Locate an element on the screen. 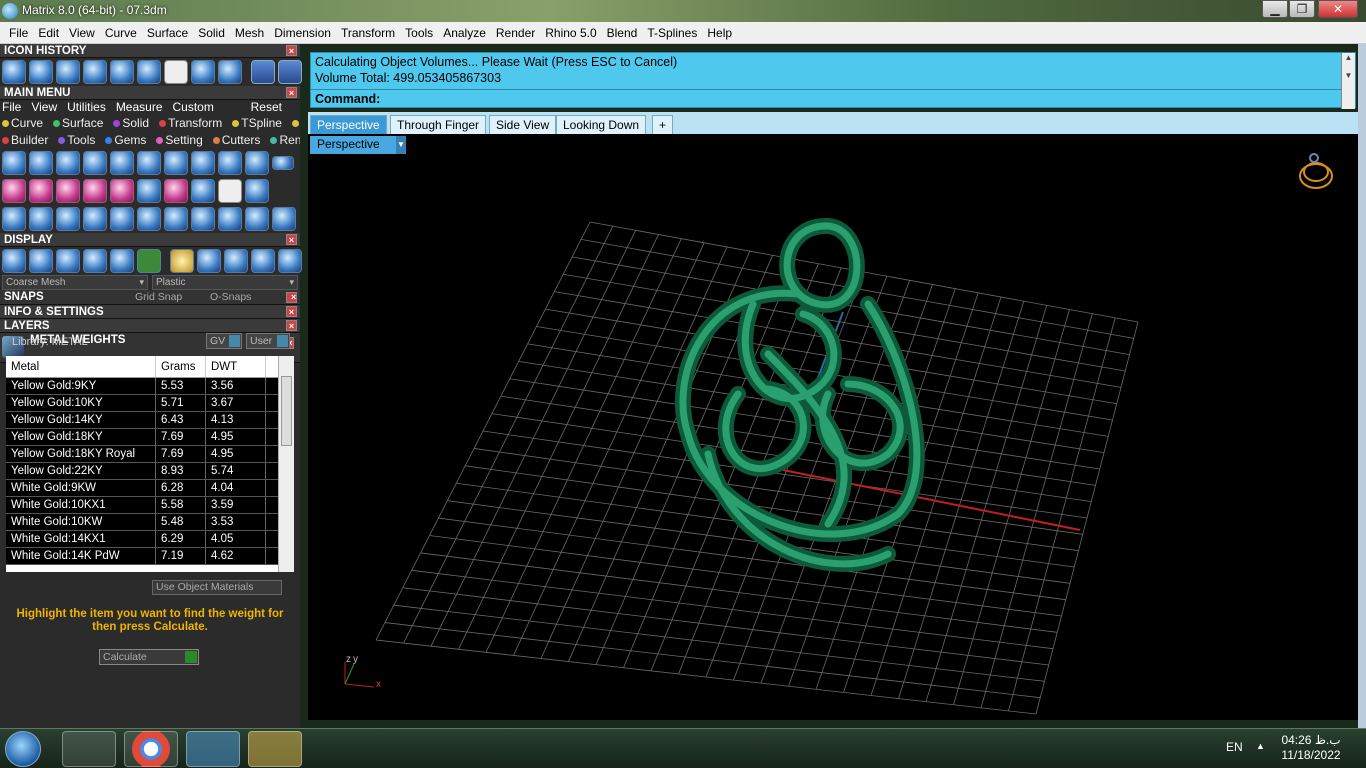 This screenshot has height=768, width=1366. scatter-icon is located at coordinates (230, 191).